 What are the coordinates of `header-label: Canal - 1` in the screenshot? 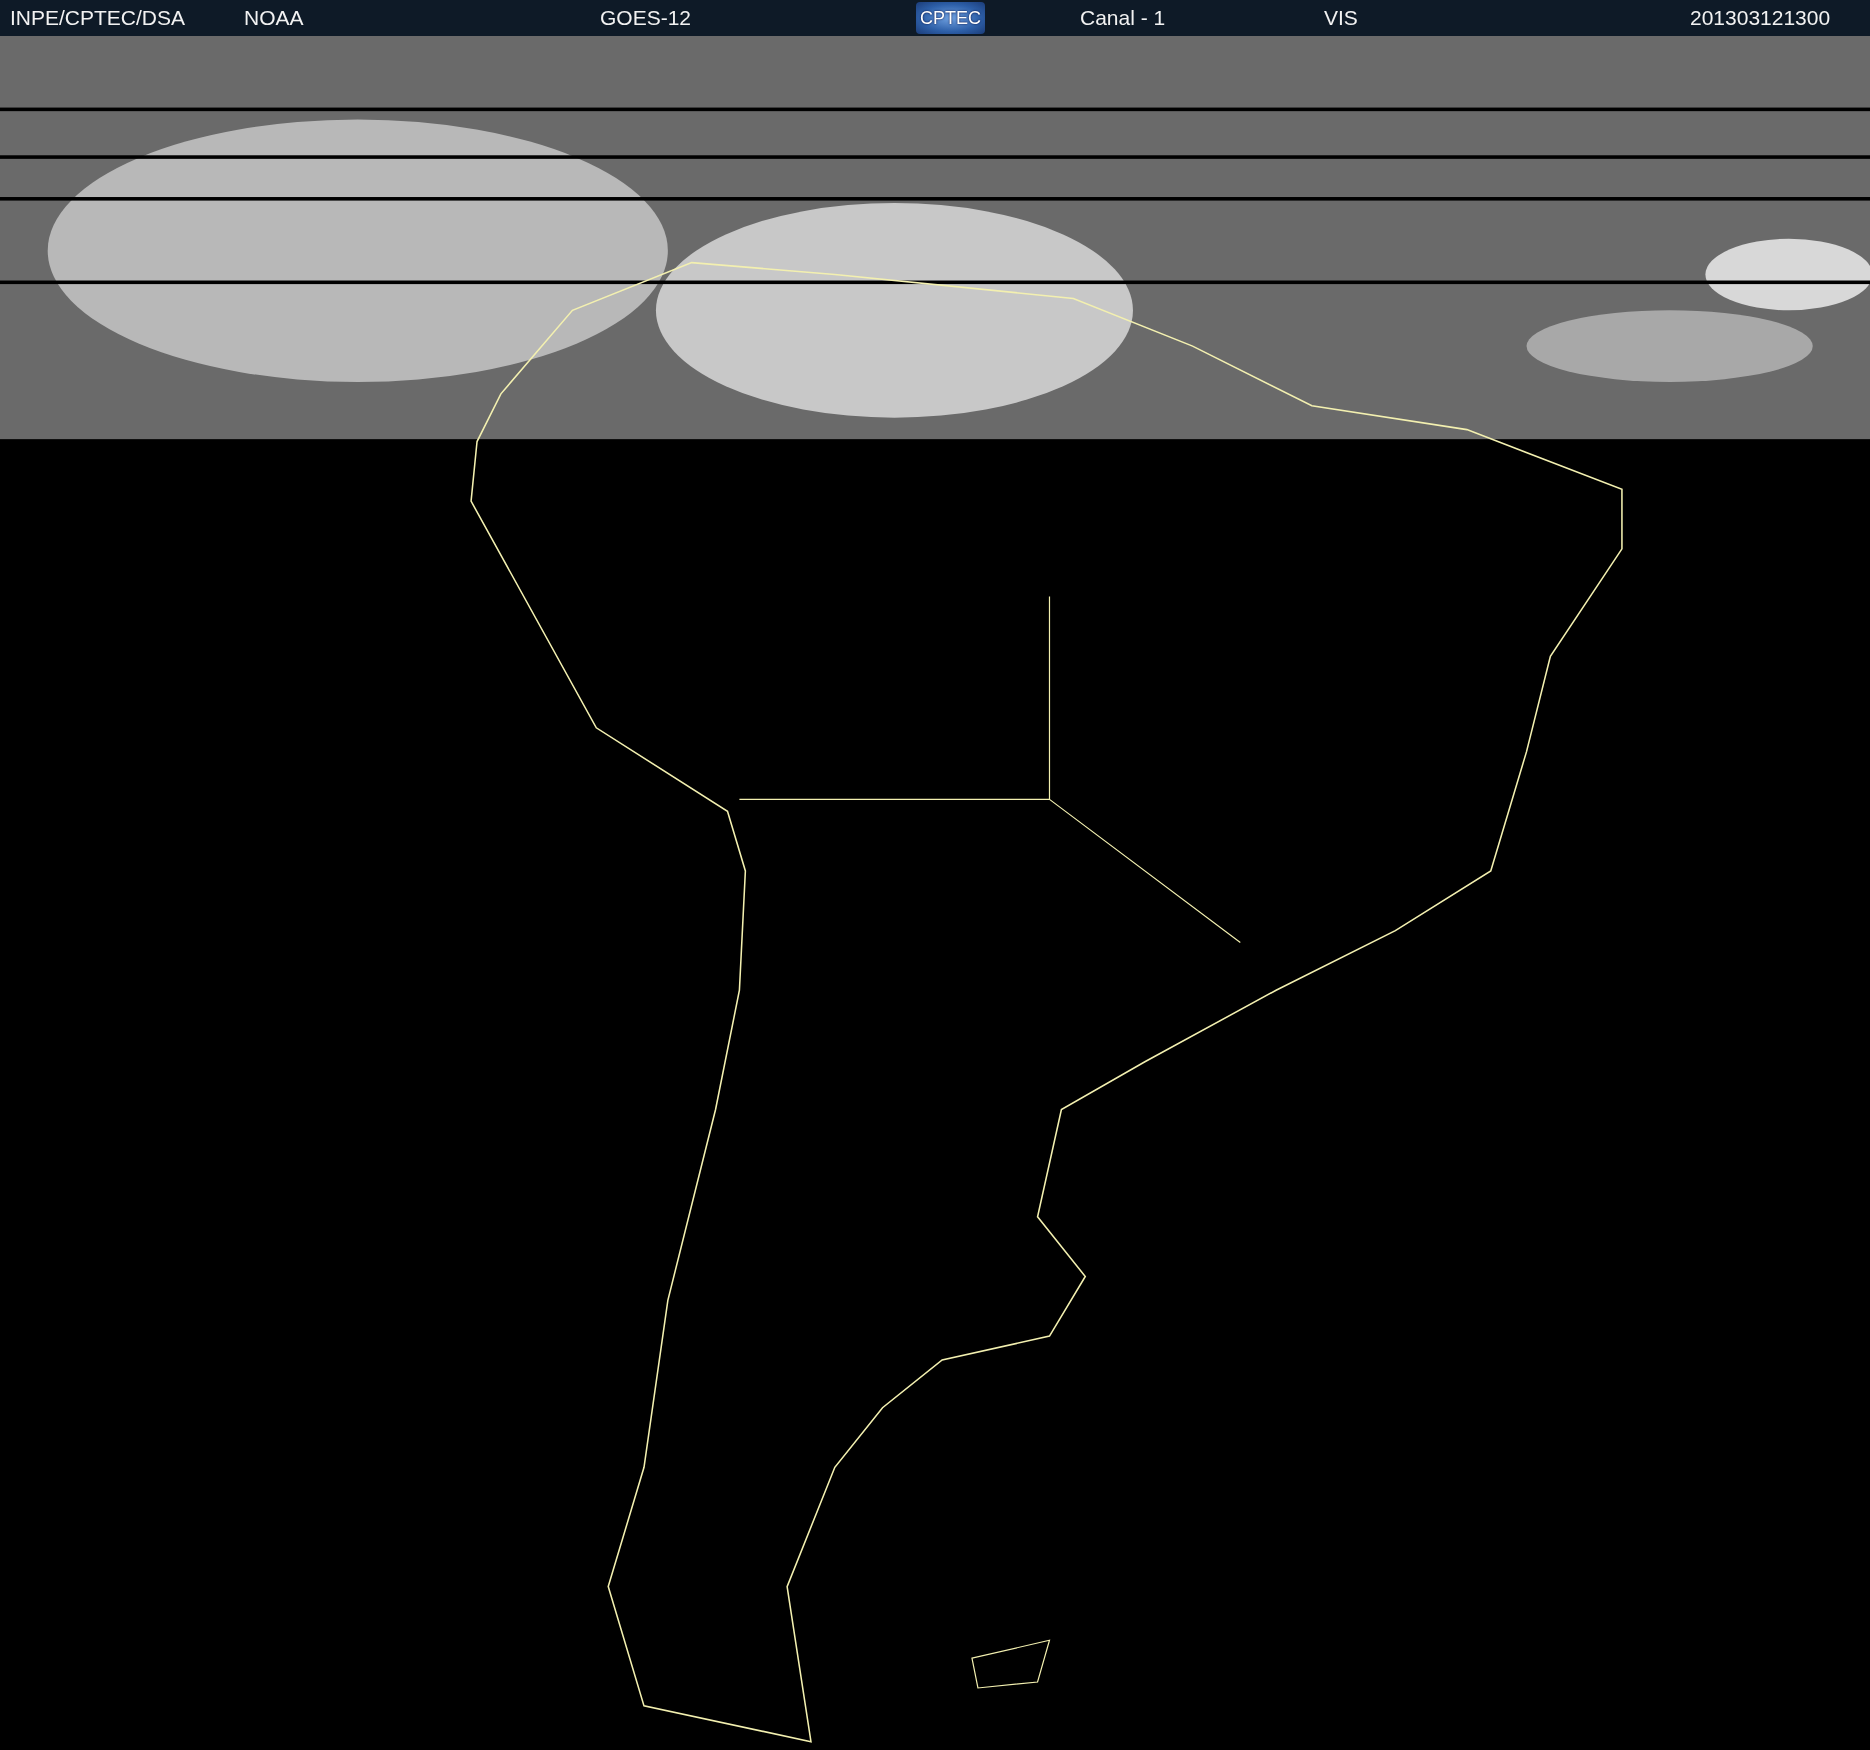 It's located at (1123, 18).